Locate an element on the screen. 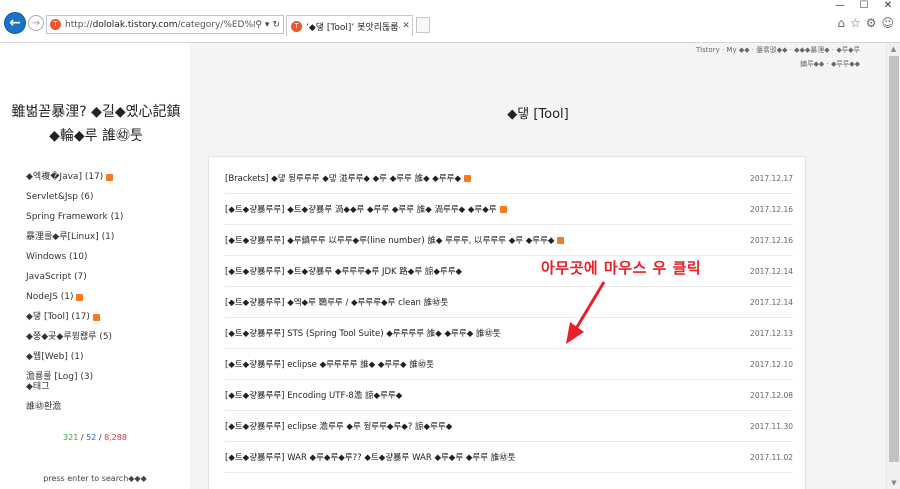 This screenshot has width=900, height=489. url-scheme: http:// is located at coordinates (79, 24).